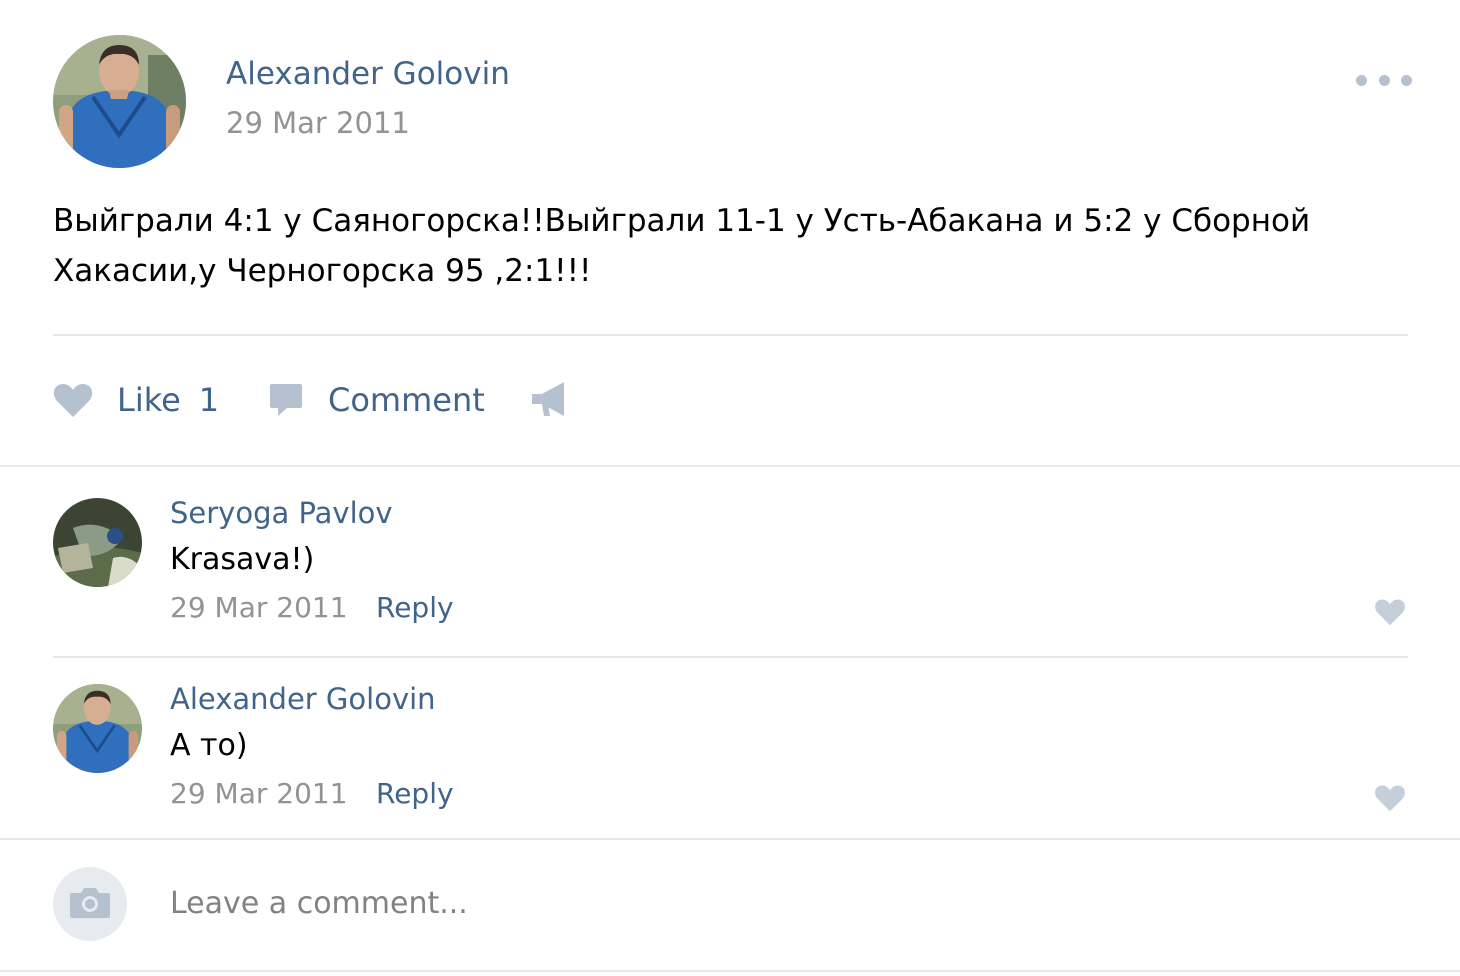 The image size is (1460, 976). What do you see at coordinates (303, 699) in the screenshot?
I see `comment-author-name: Alexander Golovin` at bounding box center [303, 699].